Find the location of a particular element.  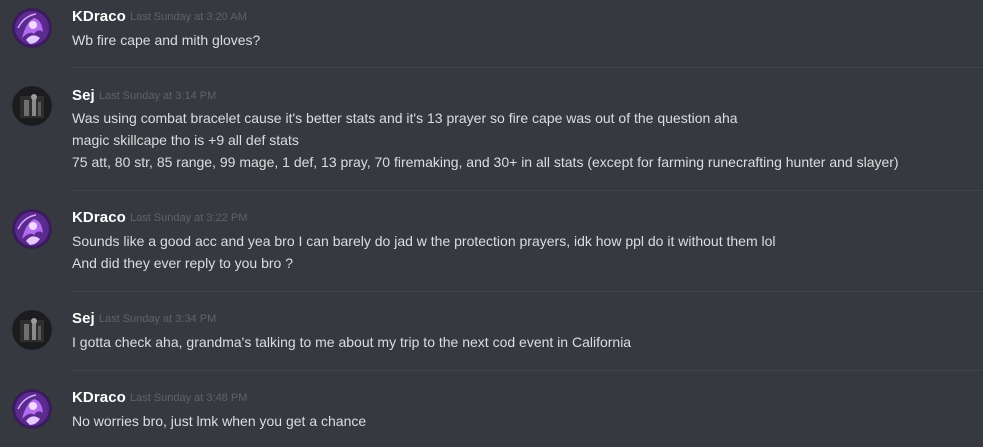

message-line: magic skillcape tho is +9 all def stats is located at coordinates (185, 140).